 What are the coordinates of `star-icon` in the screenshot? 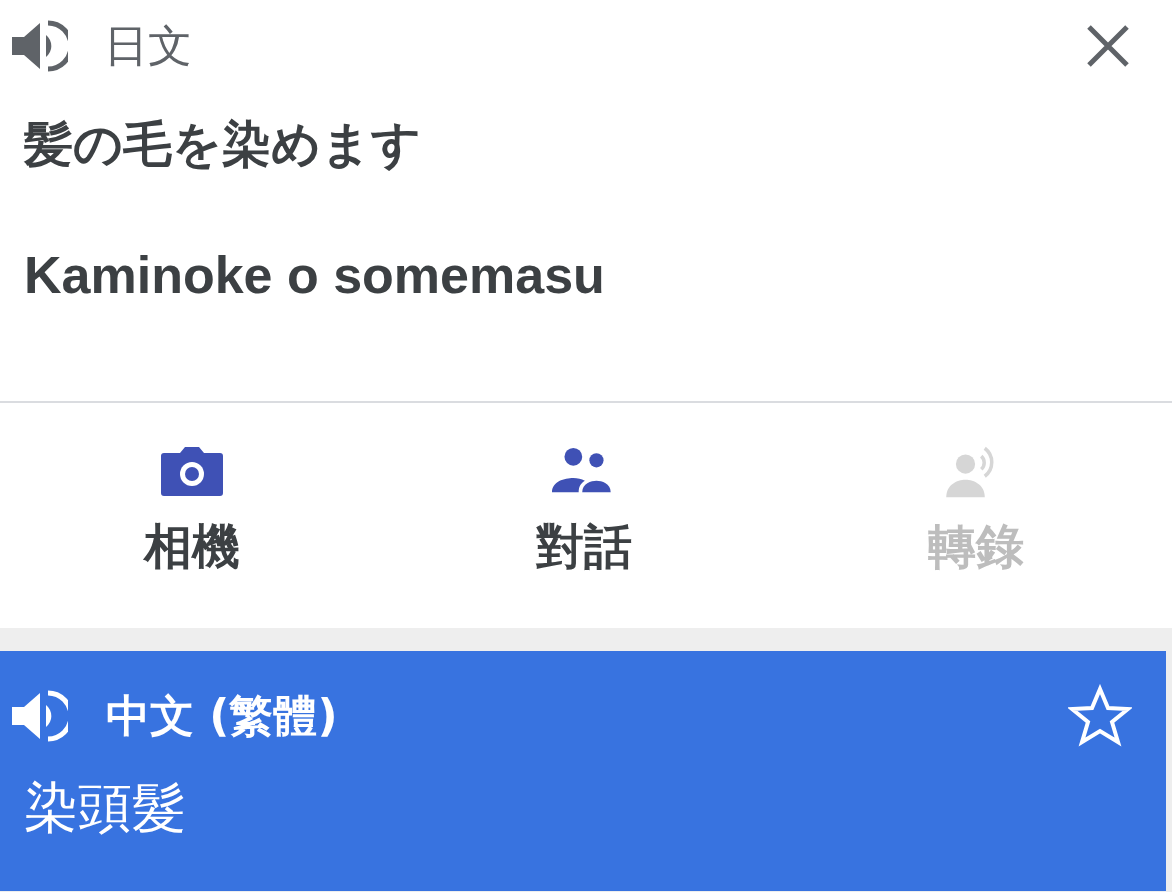 It's located at (1100, 716).